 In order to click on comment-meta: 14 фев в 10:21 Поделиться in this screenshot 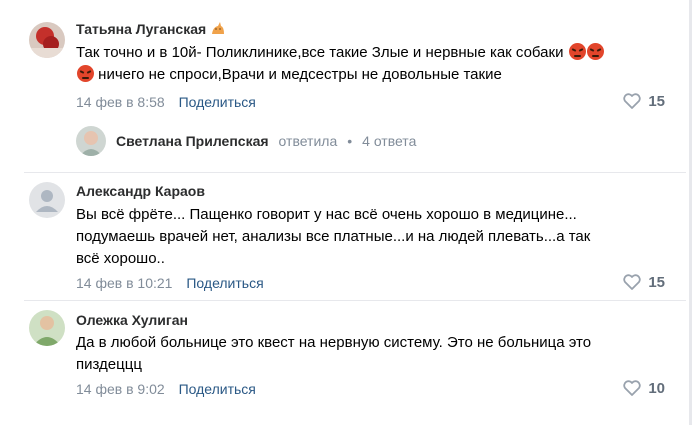, I will do `click(170, 283)`.